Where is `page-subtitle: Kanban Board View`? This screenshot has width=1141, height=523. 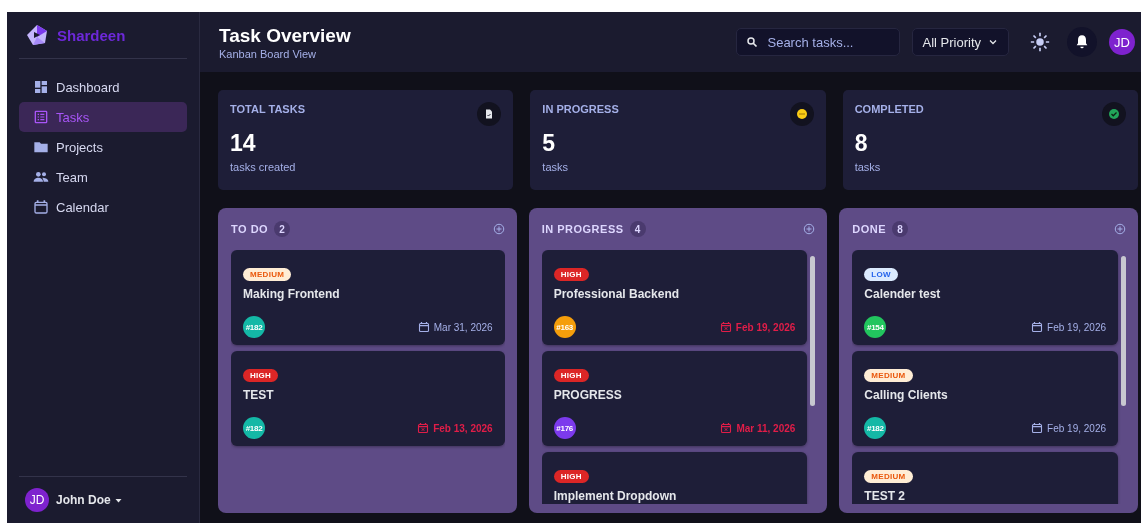
page-subtitle: Kanban Board View is located at coordinates (268, 53).